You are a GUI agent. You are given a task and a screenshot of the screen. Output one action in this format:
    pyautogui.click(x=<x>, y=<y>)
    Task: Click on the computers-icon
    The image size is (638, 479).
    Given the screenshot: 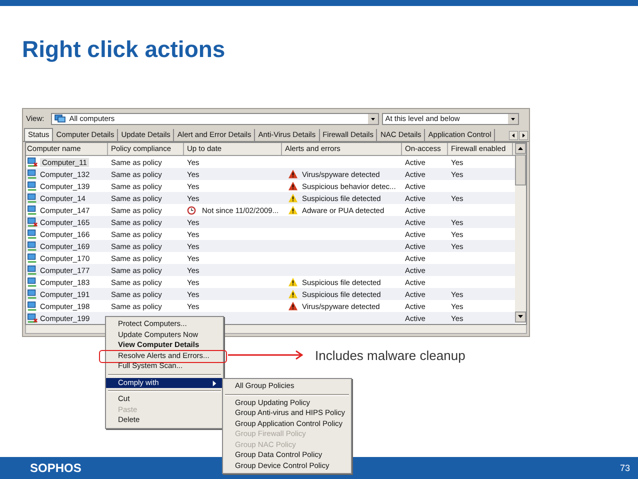 What is the action you would take?
    pyautogui.click(x=60, y=119)
    